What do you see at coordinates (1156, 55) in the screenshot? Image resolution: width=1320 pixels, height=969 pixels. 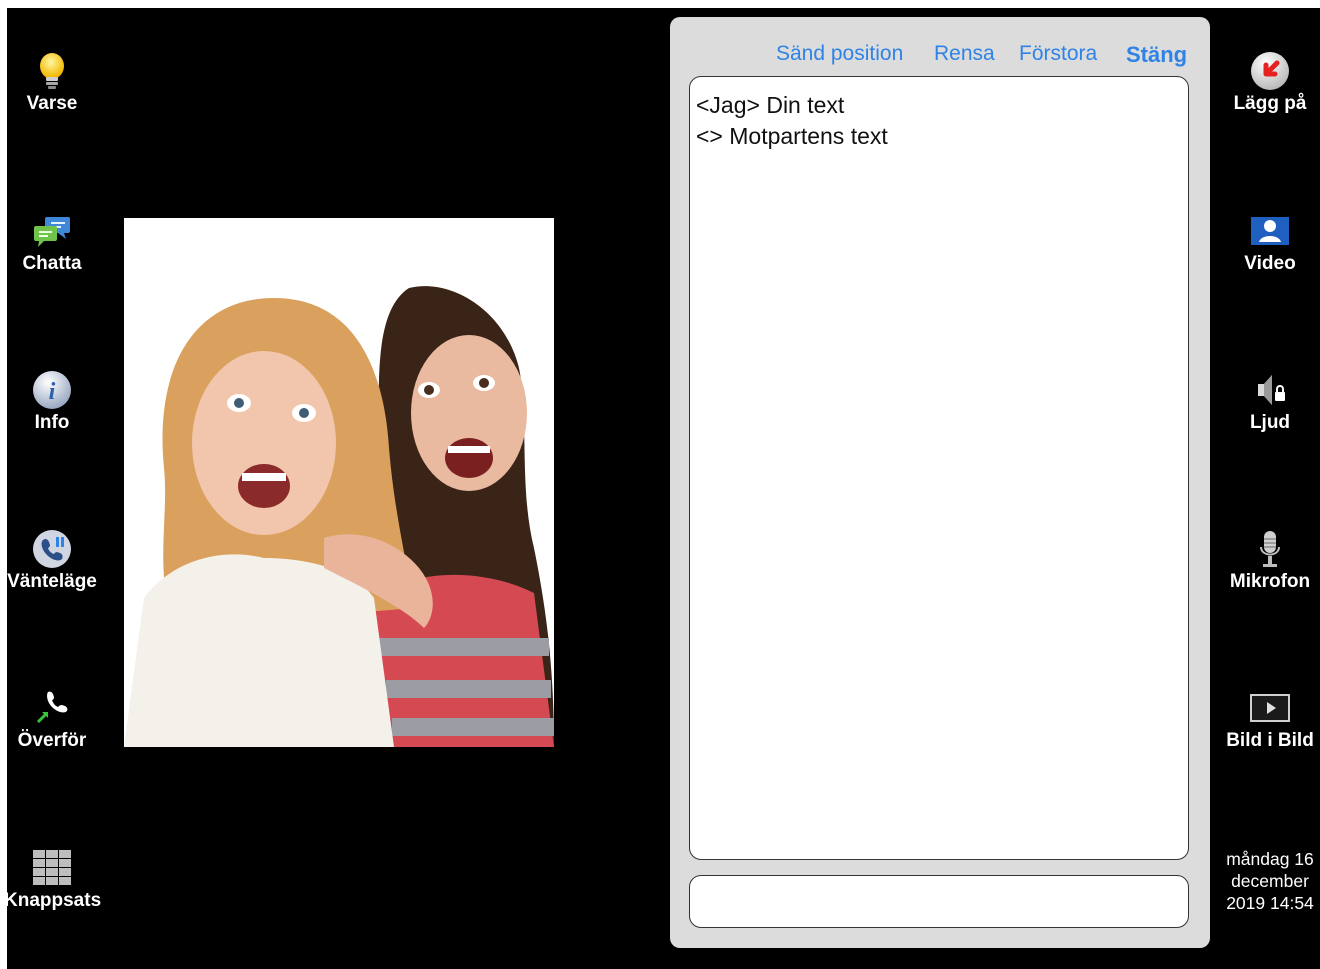 I see `close-button: Stäng` at bounding box center [1156, 55].